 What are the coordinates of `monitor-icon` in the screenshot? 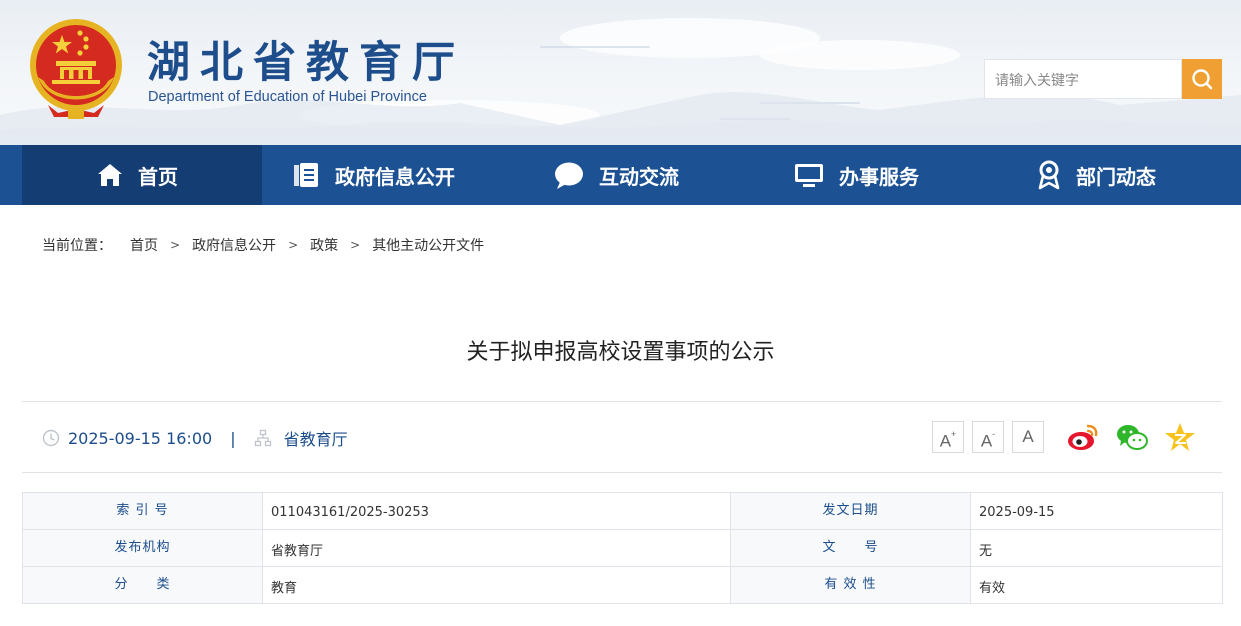 It's located at (809, 175).